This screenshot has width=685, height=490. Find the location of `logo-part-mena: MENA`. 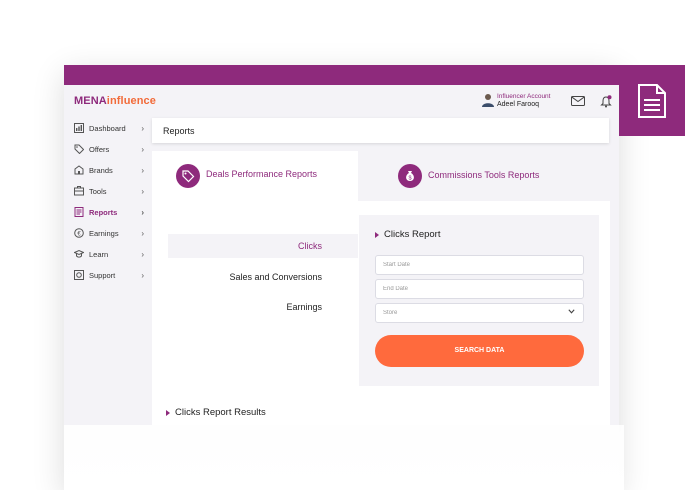

logo-part-mena: MENA is located at coordinates (90, 101).